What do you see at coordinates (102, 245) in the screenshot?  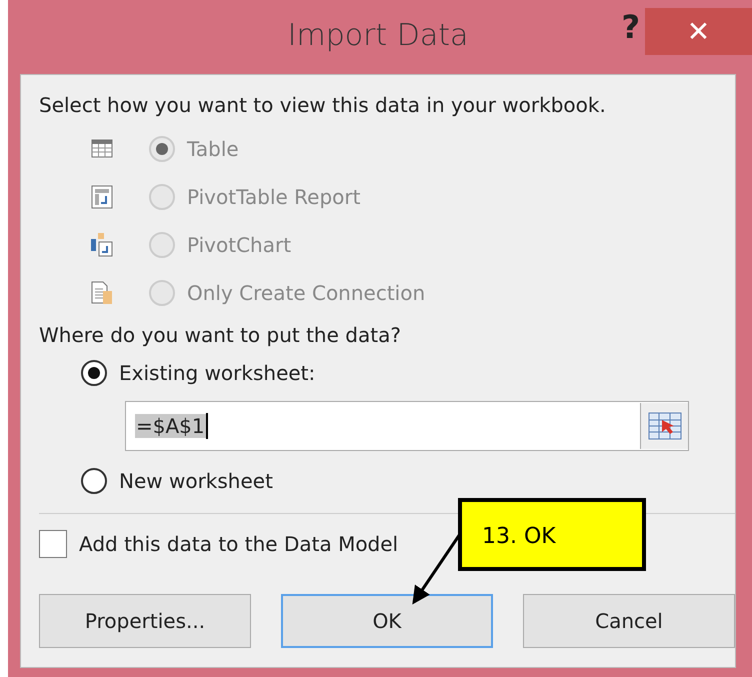 I see `pivot-chart-icon` at bounding box center [102, 245].